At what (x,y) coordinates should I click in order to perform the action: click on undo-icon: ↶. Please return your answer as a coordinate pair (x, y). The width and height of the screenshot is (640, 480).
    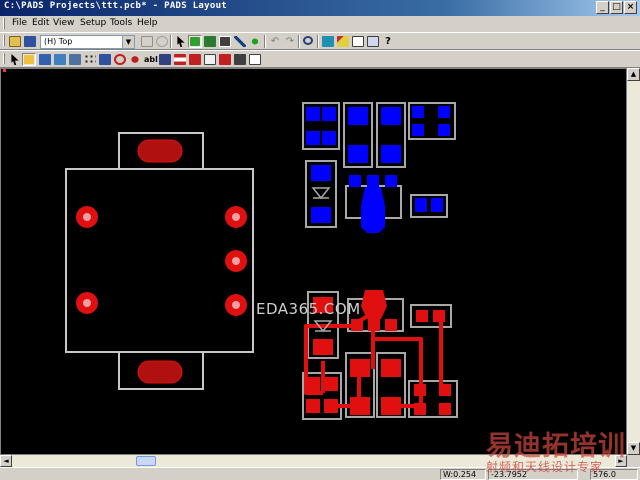
    Looking at the image, I should click on (275, 41).